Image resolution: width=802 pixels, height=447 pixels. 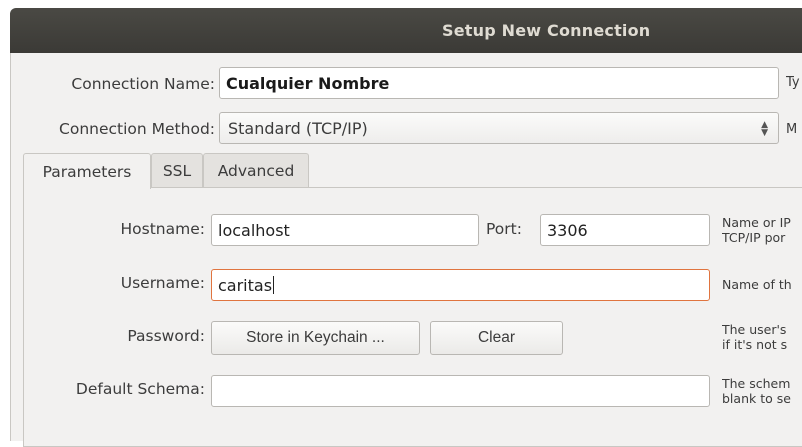 What do you see at coordinates (345, 230) in the screenshot?
I see `hostname-input: localhost` at bounding box center [345, 230].